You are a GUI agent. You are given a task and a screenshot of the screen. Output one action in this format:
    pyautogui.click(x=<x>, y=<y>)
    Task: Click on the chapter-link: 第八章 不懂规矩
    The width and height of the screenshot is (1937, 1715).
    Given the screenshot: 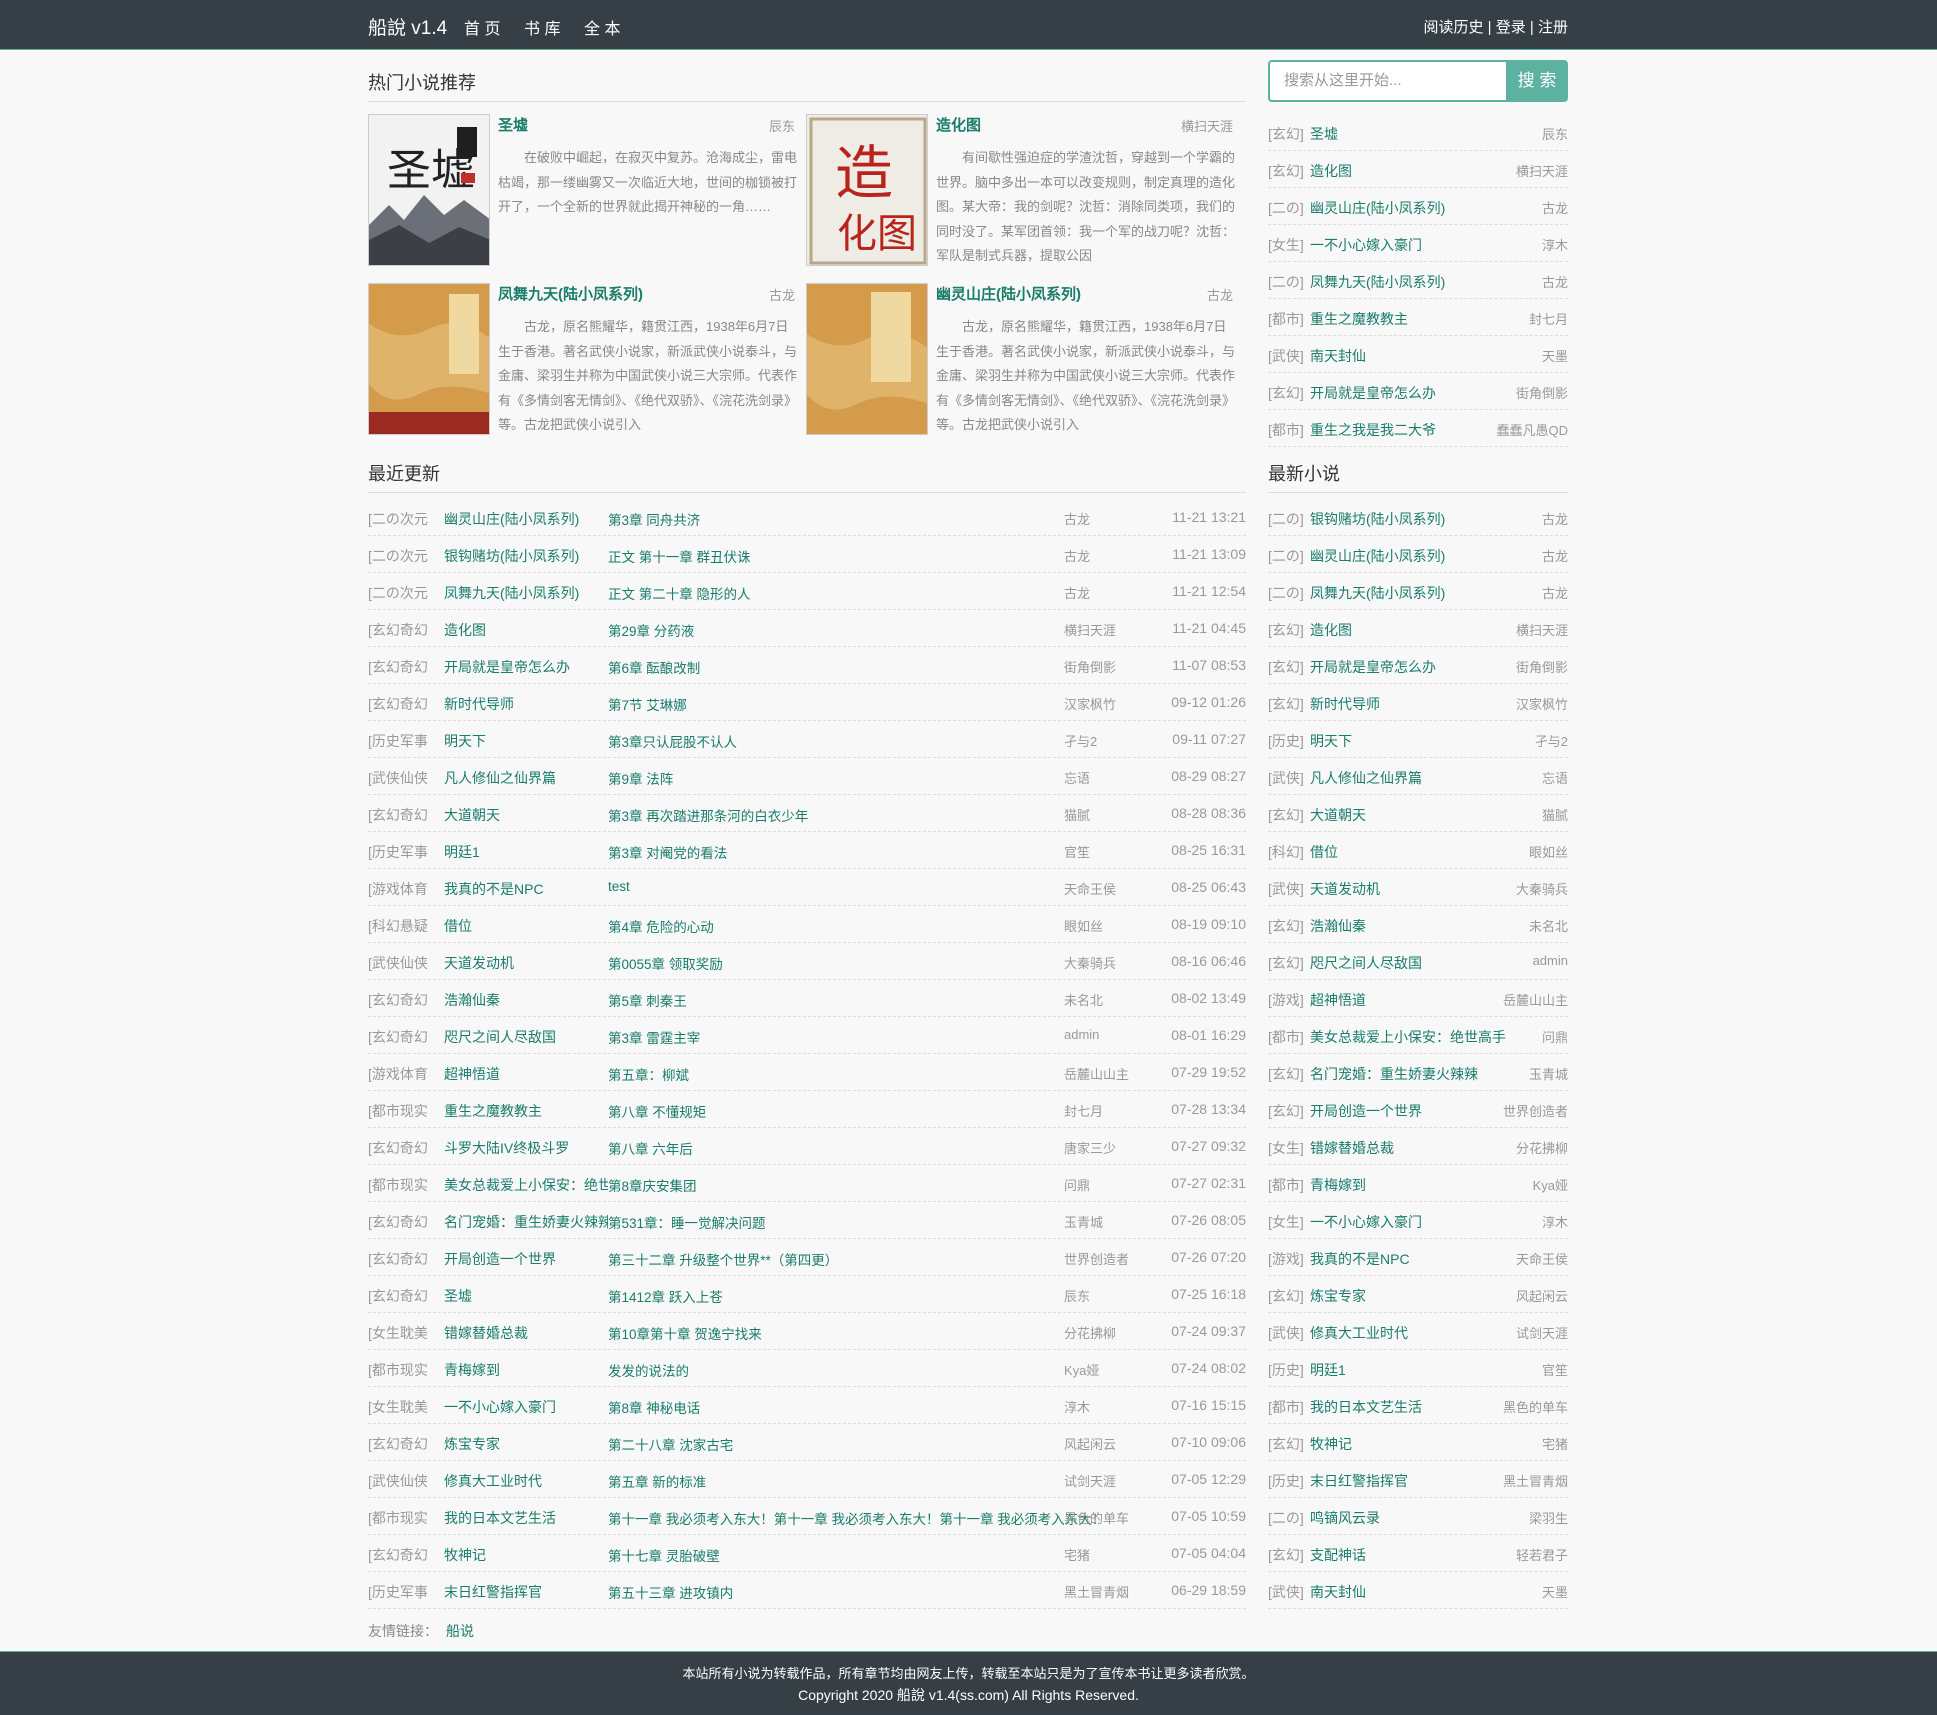 What is the action you would take?
    pyautogui.click(x=863, y=1111)
    